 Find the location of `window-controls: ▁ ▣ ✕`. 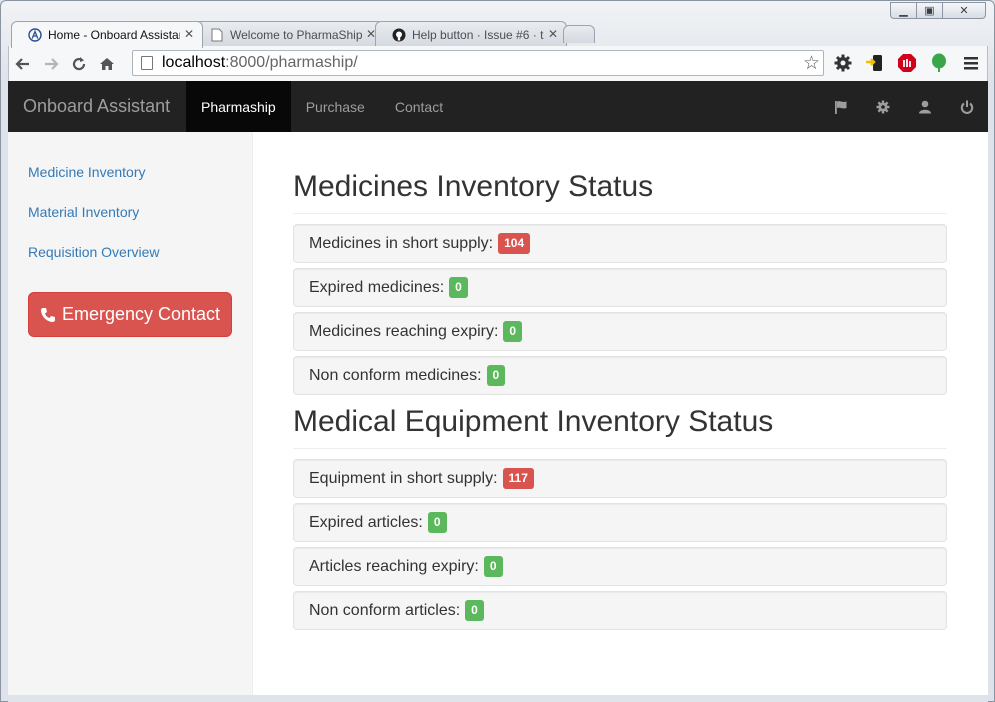

window-controls: ▁ ▣ ✕ is located at coordinates (938, 10).